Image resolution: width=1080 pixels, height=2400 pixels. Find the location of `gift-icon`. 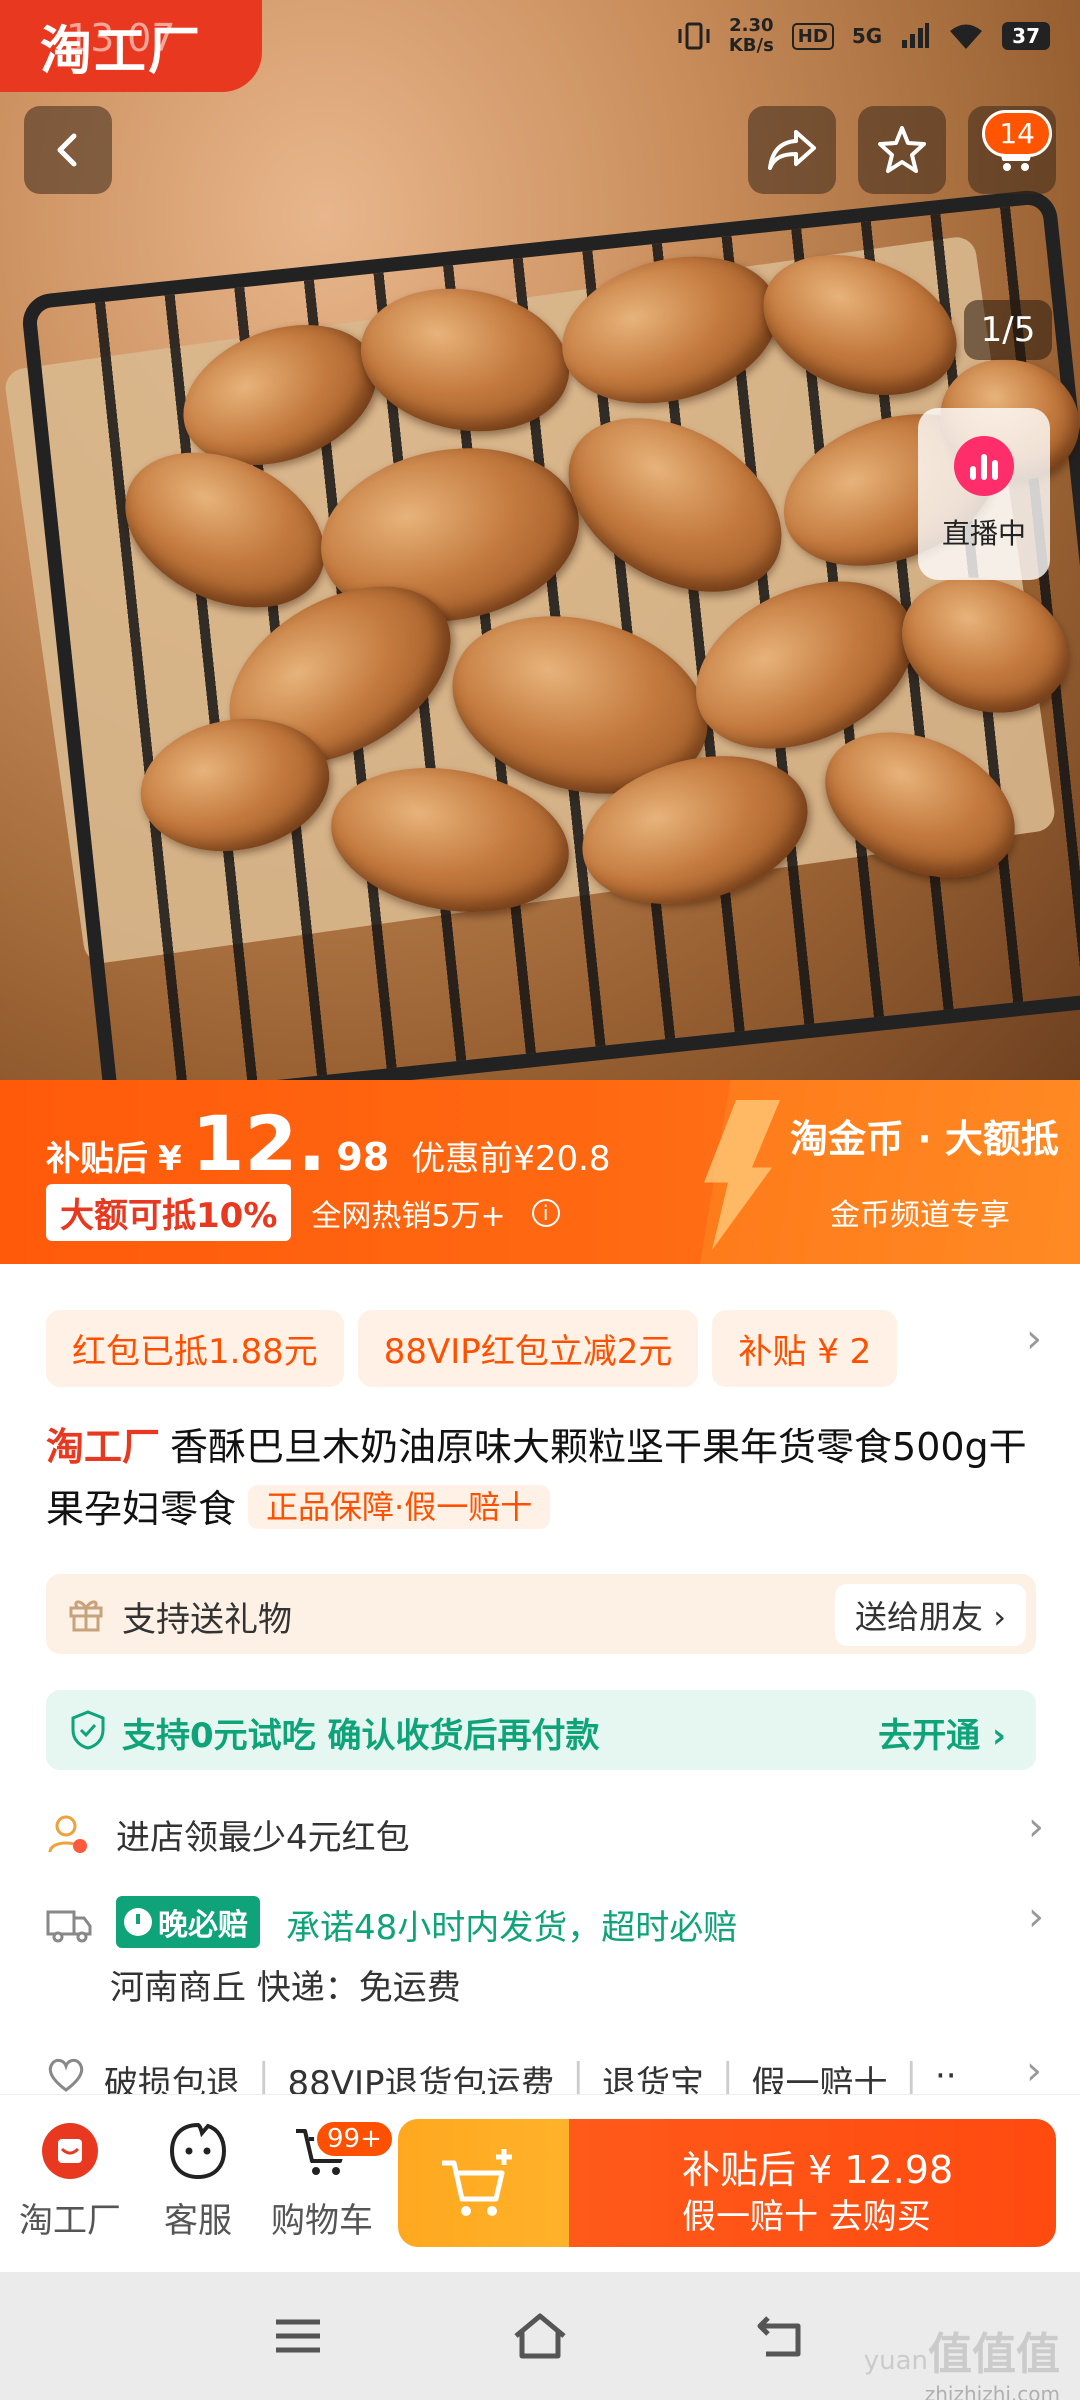

gift-icon is located at coordinates (86, 1616).